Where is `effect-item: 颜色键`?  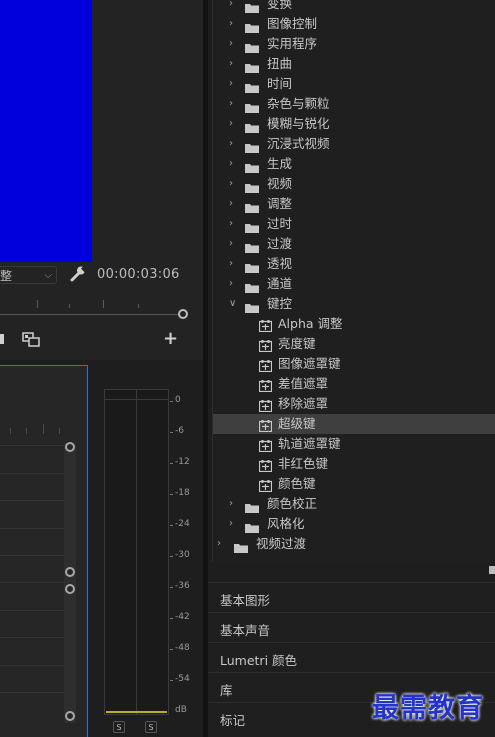
effect-item: 颜色键 is located at coordinates (354, 484).